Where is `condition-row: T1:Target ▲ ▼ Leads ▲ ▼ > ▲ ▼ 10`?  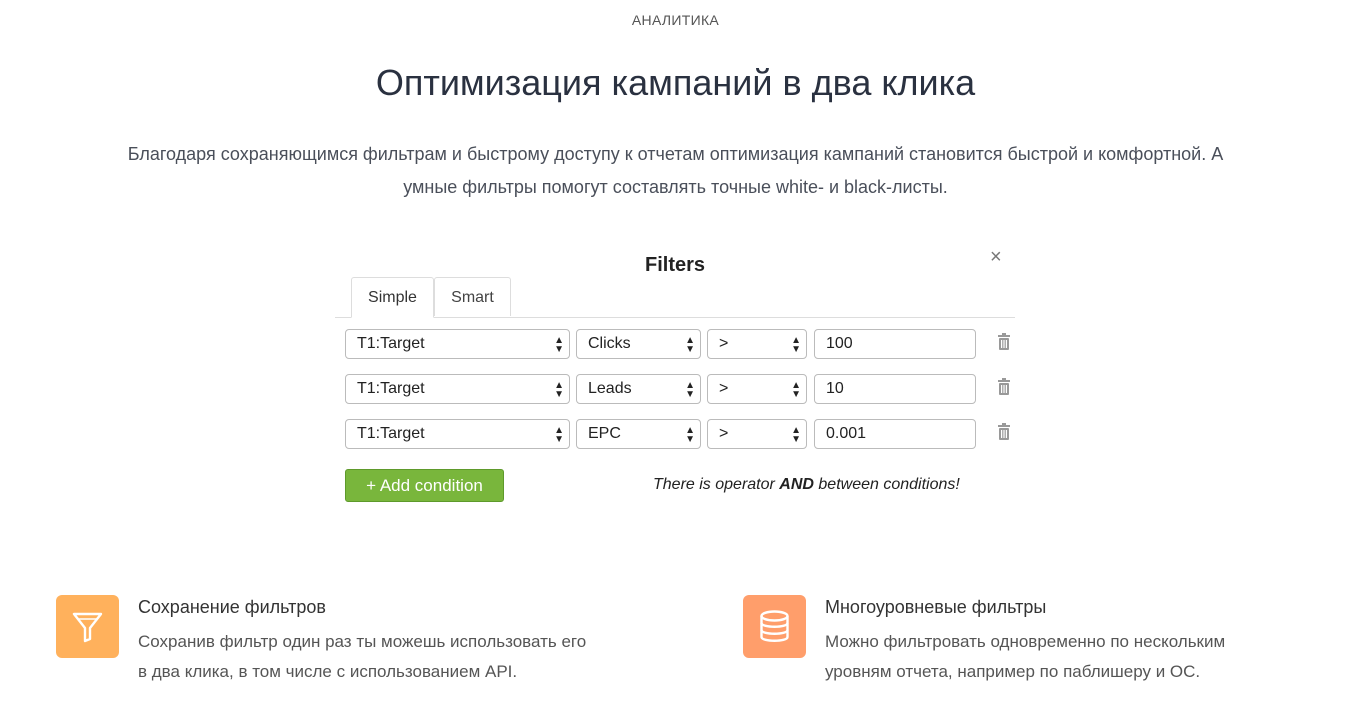 condition-row: T1:Target ▲ ▼ Leads ▲ ▼ > ▲ ▼ 10 is located at coordinates (680, 390).